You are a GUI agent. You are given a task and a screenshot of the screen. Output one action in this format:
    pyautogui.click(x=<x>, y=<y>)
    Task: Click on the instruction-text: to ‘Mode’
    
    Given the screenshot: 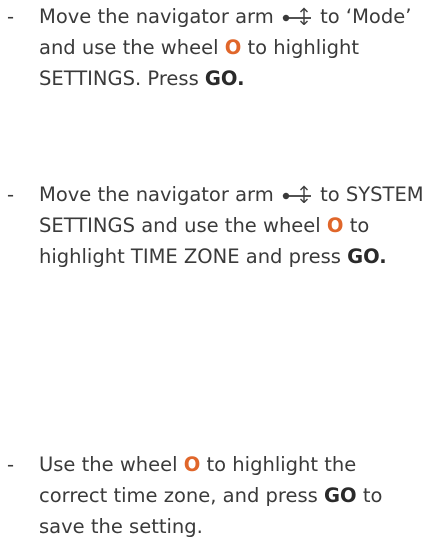 What is the action you would take?
    pyautogui.click(x=362, y=16)
    